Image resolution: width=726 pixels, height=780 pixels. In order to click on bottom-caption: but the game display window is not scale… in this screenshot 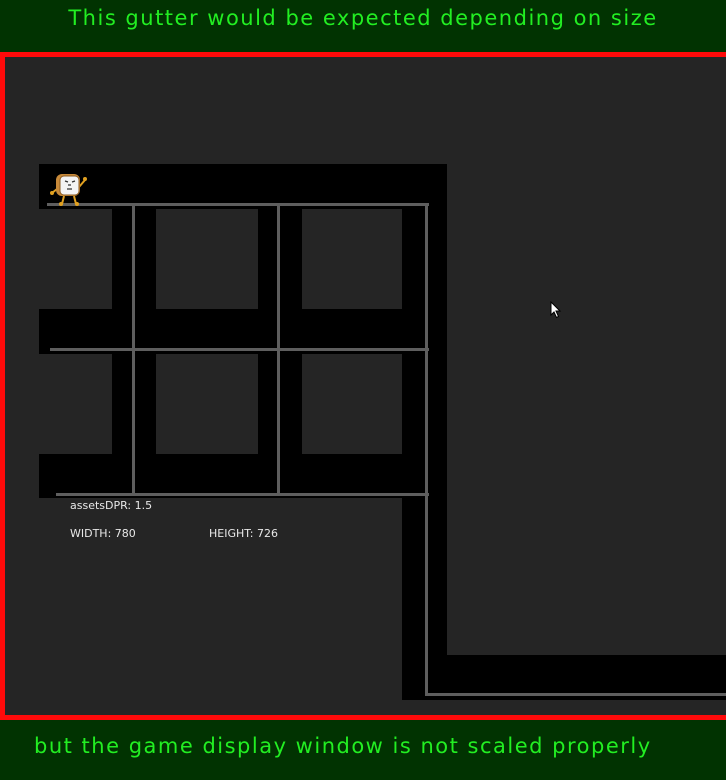, I will do `click(343, 746)`.